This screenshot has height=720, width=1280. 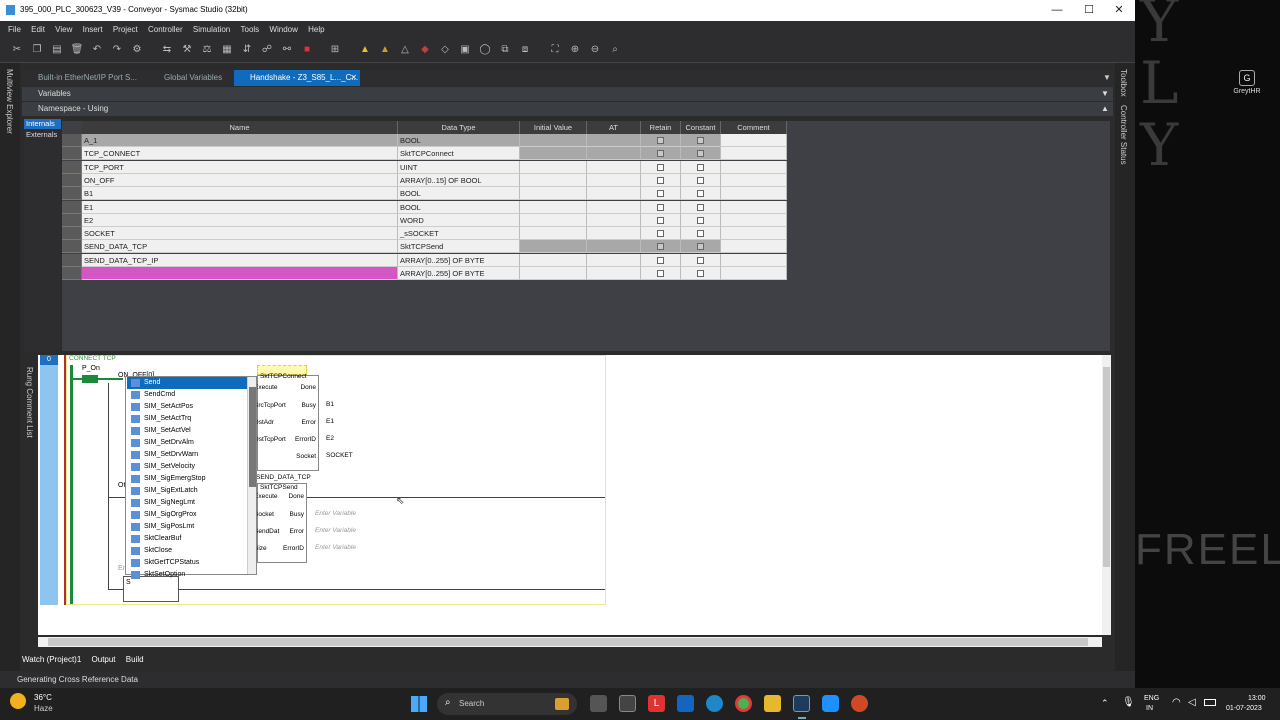 What do you see at coordinates (287, 50) in the screenshot?
I see `binoculars-icon: ⚯` at bounding box center [287, 50].